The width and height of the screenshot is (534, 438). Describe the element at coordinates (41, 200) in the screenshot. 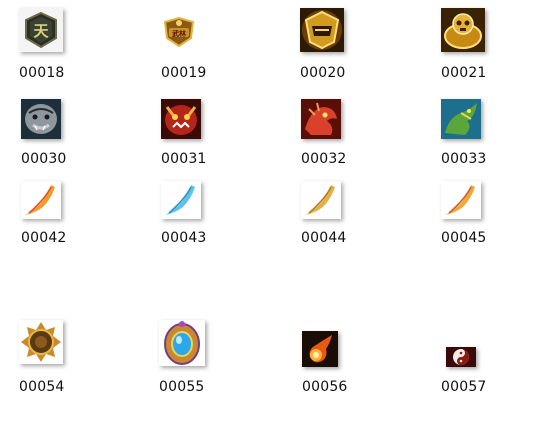

I see `orange-feather-icon` at that location.